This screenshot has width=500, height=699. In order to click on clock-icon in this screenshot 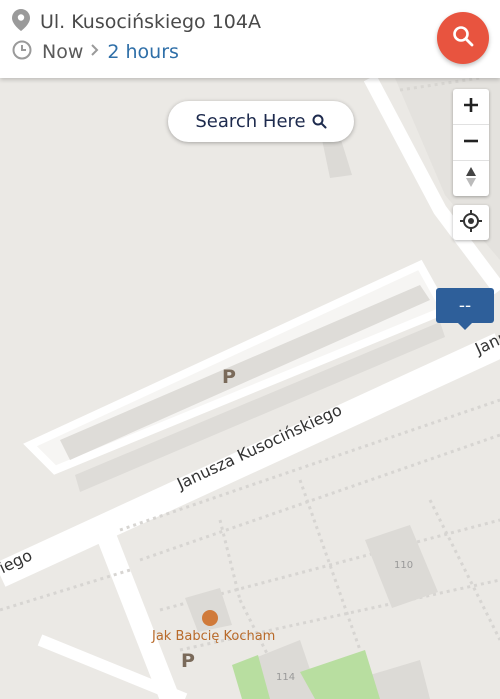, I will do `click(22, 52)`.